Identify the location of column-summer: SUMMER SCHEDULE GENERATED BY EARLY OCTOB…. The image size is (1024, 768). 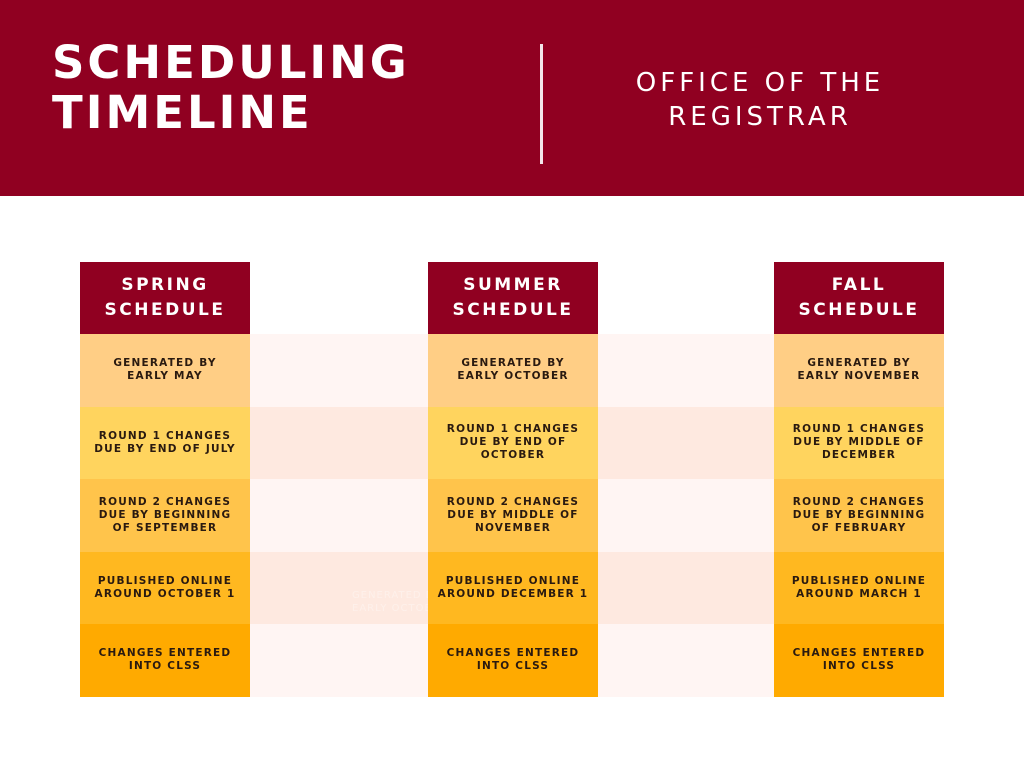
(513, 479).